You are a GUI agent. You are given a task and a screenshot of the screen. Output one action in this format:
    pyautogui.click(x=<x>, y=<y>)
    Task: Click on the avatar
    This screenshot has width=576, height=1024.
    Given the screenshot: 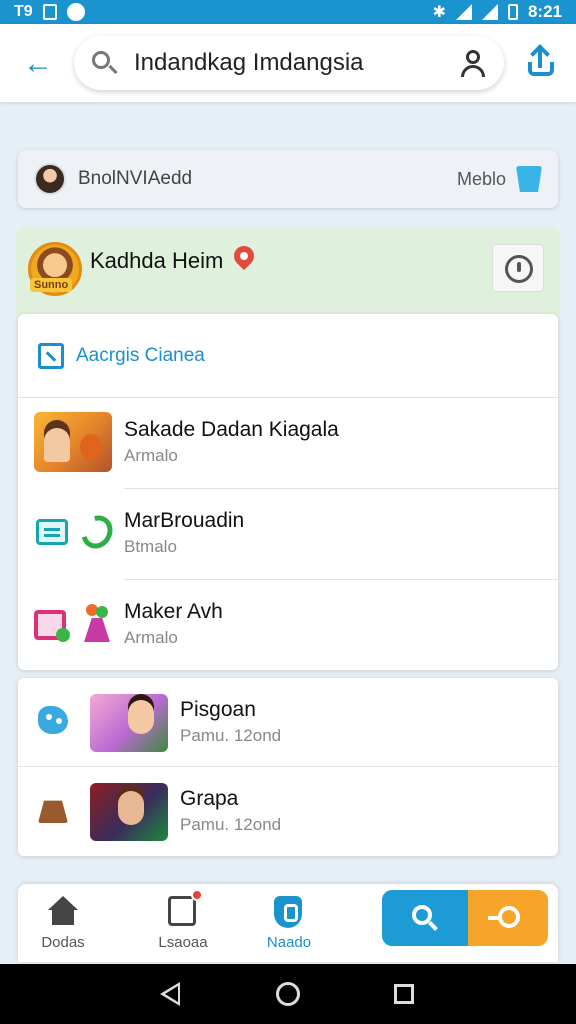 What is the action you would take?
    pyautogui.click(x=50, y=179)
    